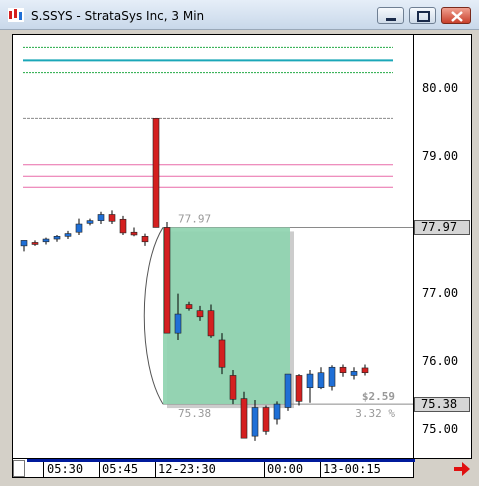 This screenshot has height=486, width=479. Describe the element at coordinates (153, 316) in the screenshot. I see `measure-arc` at that location.